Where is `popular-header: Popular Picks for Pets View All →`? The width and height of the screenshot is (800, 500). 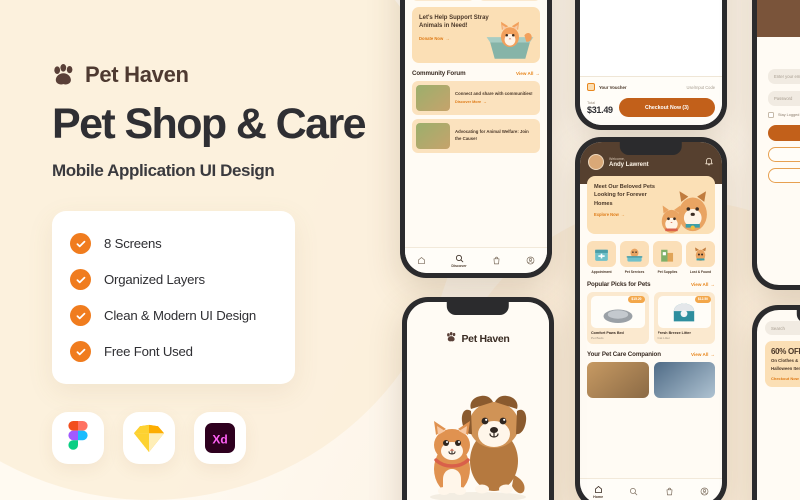 popular-header: Popular Picks for Pets View All → is located at coordinates (651, 281).